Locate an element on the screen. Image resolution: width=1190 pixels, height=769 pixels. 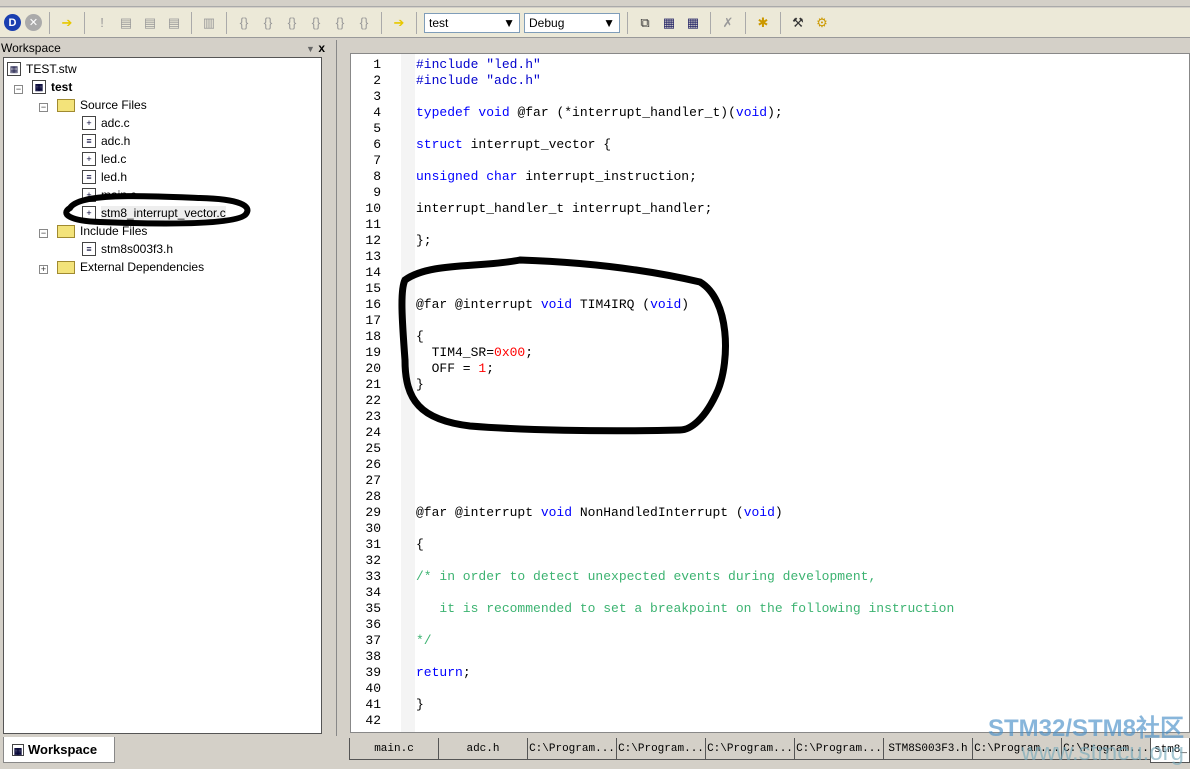
file-tab: STM8S003F3.h is located at coordinates (928, 749).